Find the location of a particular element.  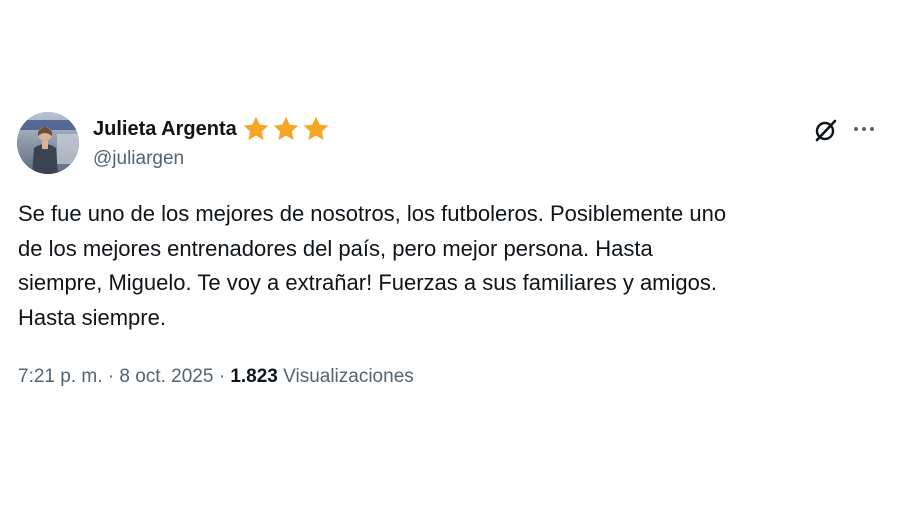

avatar is located at coordinates (48, 143).